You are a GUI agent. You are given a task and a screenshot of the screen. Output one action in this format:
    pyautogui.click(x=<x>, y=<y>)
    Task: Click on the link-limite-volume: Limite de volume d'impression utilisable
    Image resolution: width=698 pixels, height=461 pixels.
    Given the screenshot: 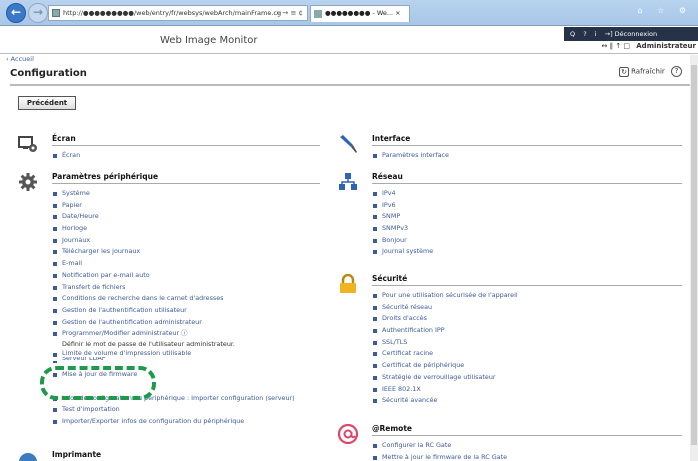 What is the action you would take?
    pyautogui.click(x=173, y=353)
    